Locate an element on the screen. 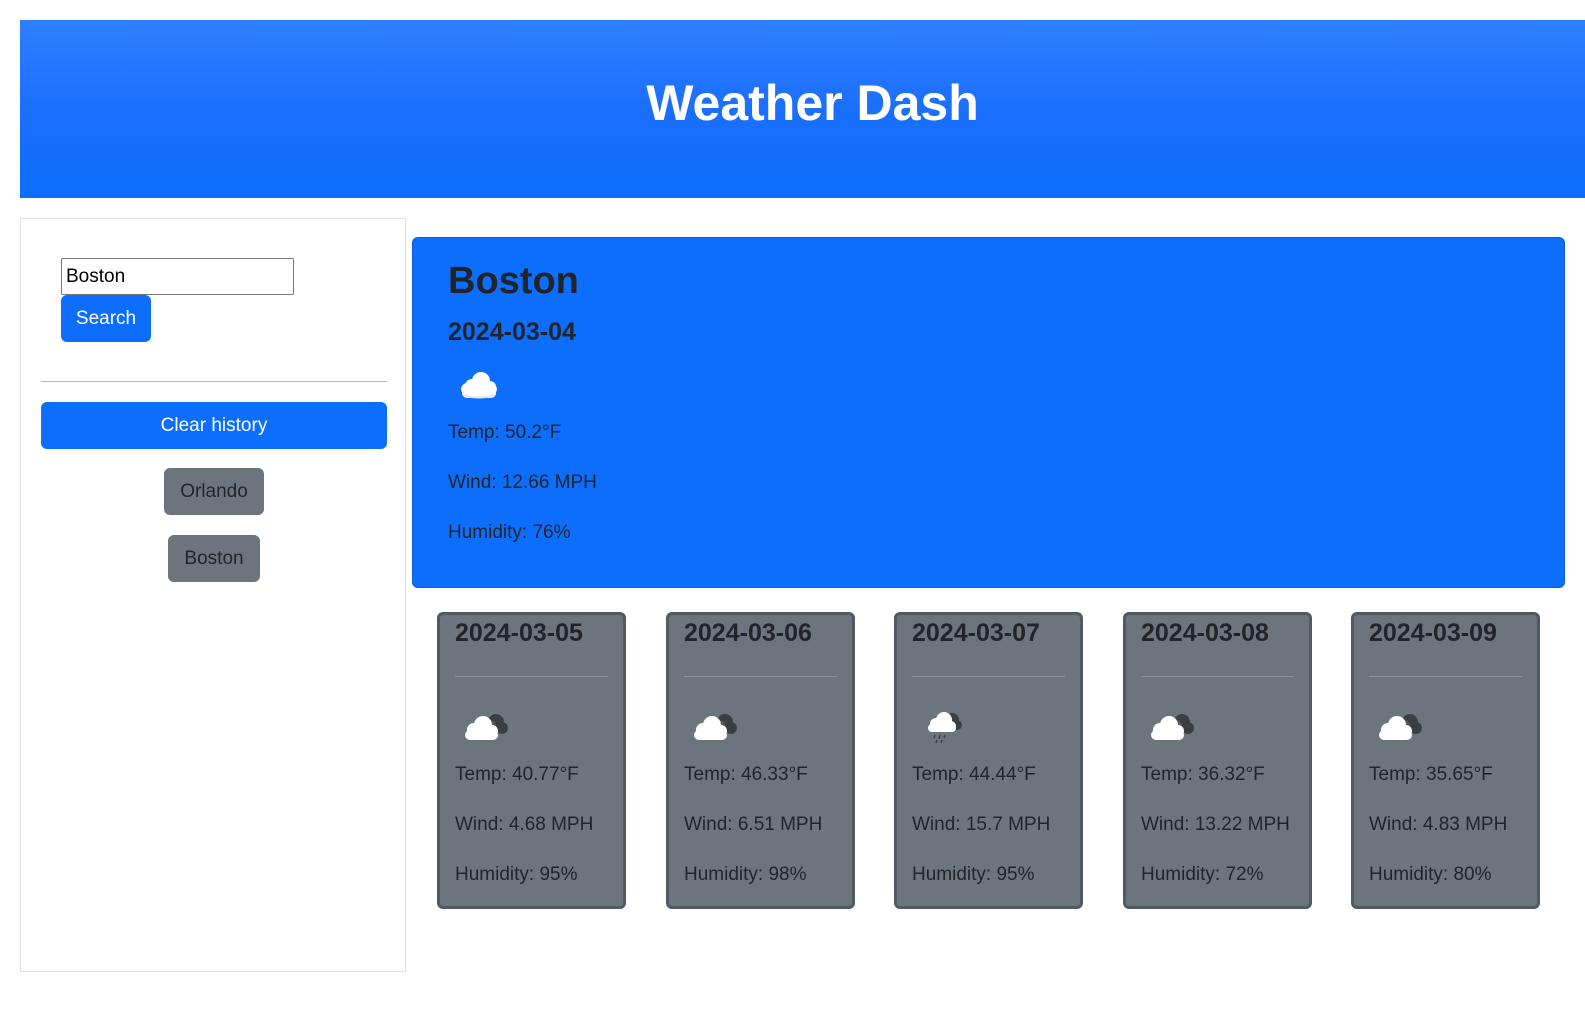 This screenshot has width=1585, height=1034. forecast-wind: Wind: 13.22 MPH is located at coordinates (1215, 824).